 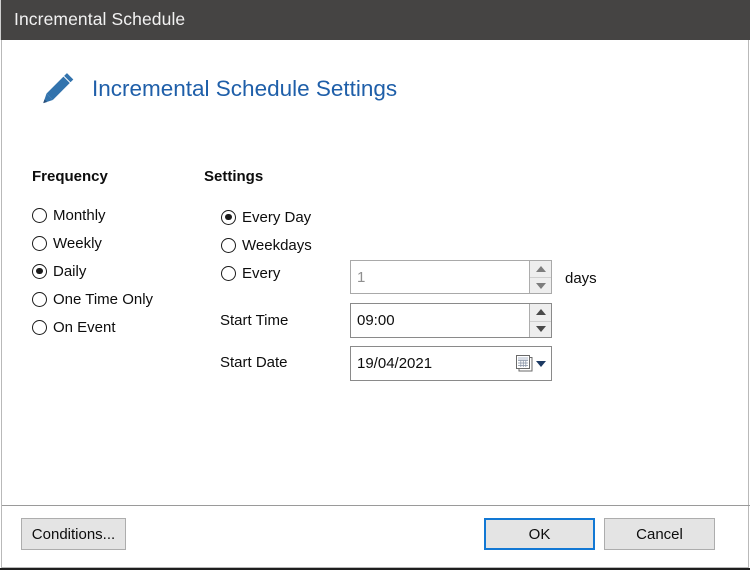 I want to click on radio-frequency-monthly: Monthly, so click(x=69, y=215).